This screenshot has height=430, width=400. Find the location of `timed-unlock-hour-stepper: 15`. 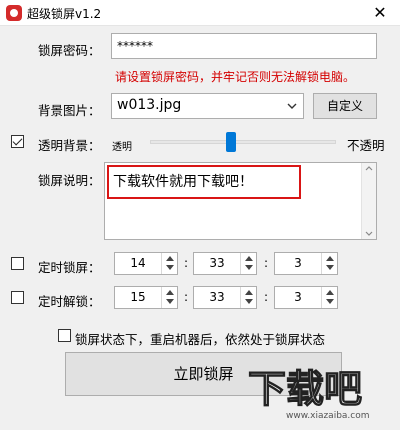

timed-unlock-hour-stepper: 15 is located at coordinates (146, 297).